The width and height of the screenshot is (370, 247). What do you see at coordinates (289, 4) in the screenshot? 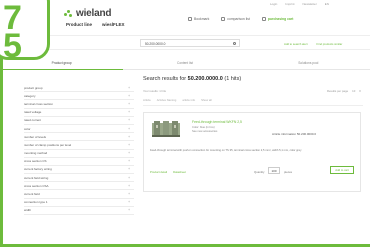
I see `utility-imprint: Imprint` at bounding box center [289, 4].